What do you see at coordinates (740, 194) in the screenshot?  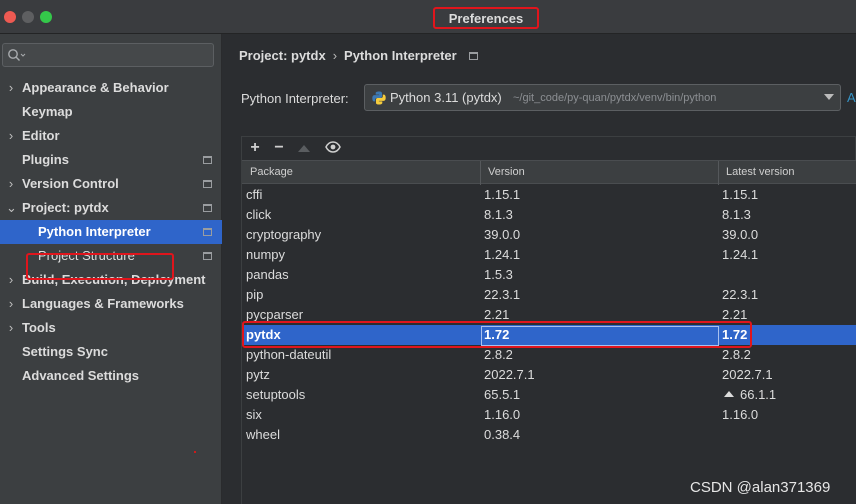 I see `latest-version-cell: 1.15.1` at bounding box center [740, 194].